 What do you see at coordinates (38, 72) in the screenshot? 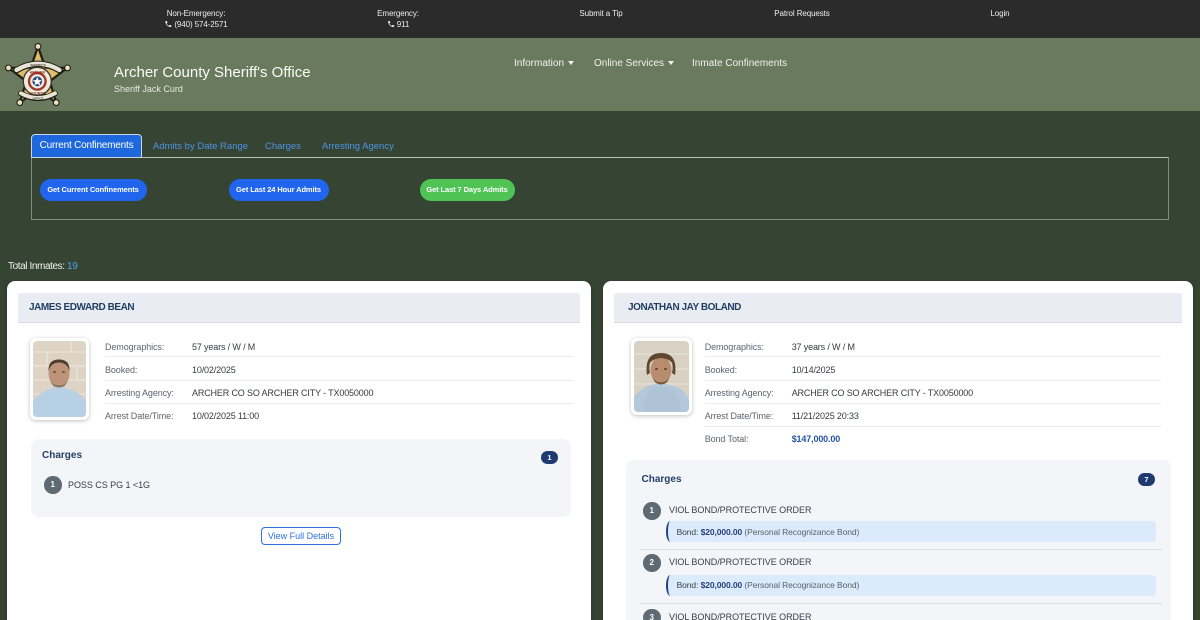
I see `svg-text: ARCHER` at bounding box center [38, 72].